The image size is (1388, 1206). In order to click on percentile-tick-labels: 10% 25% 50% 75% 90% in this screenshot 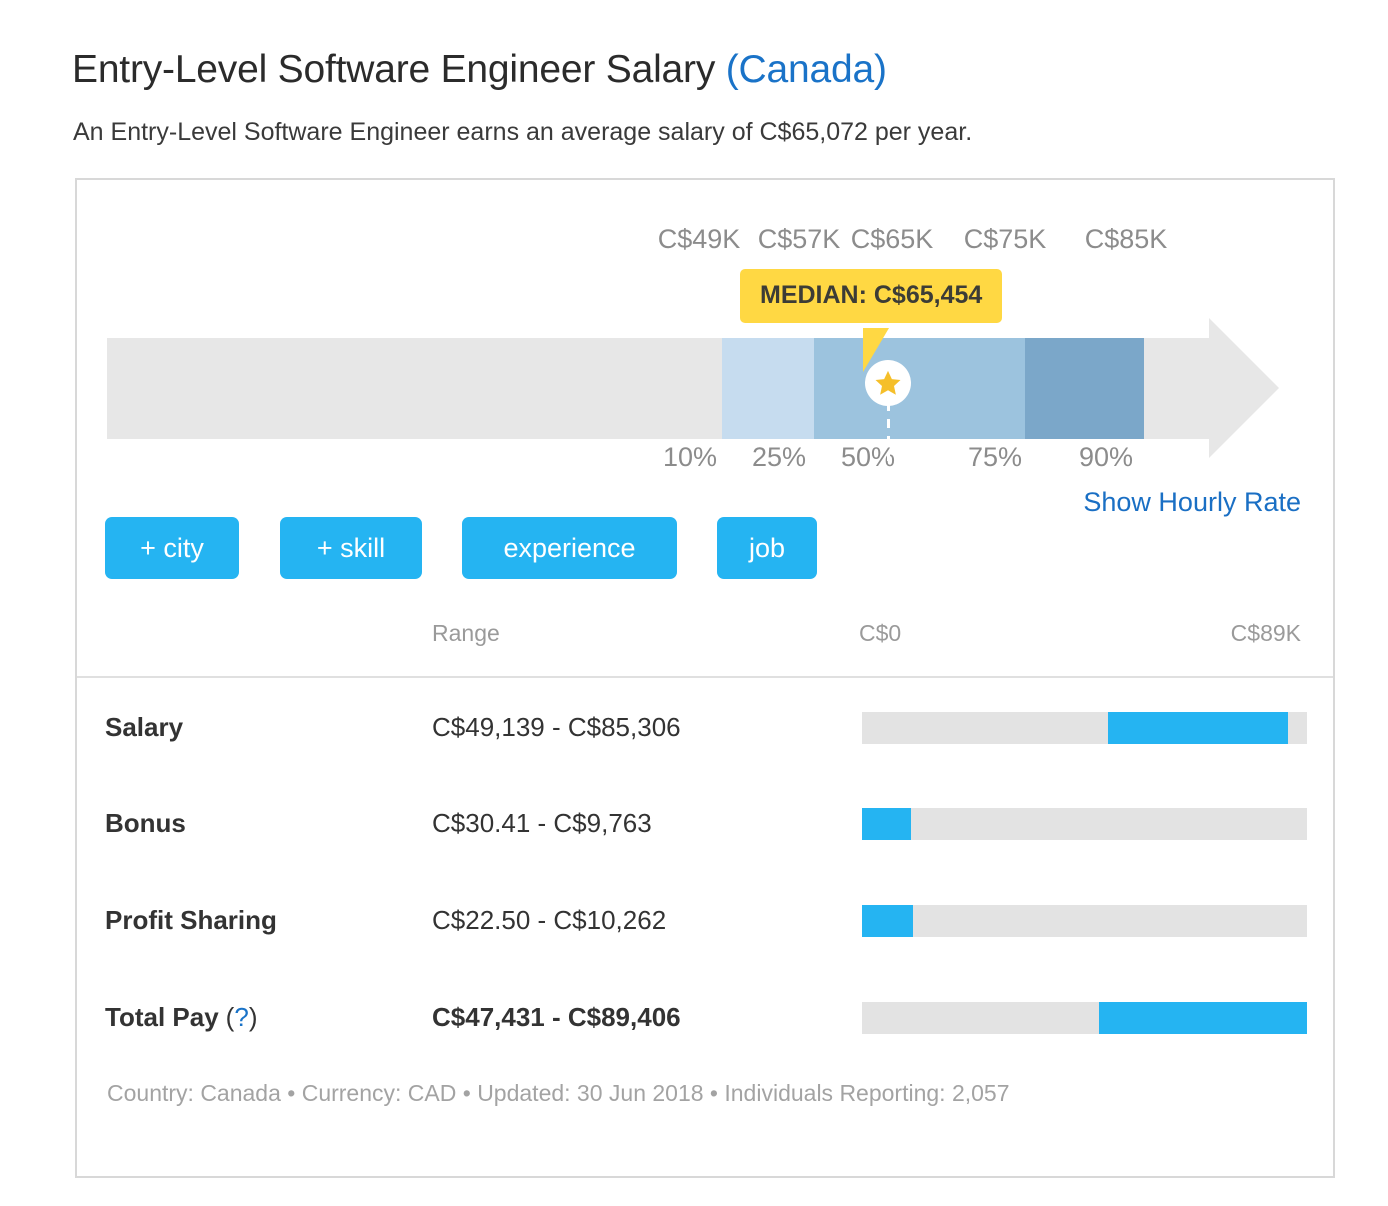, I will do `click(705, 459)`.